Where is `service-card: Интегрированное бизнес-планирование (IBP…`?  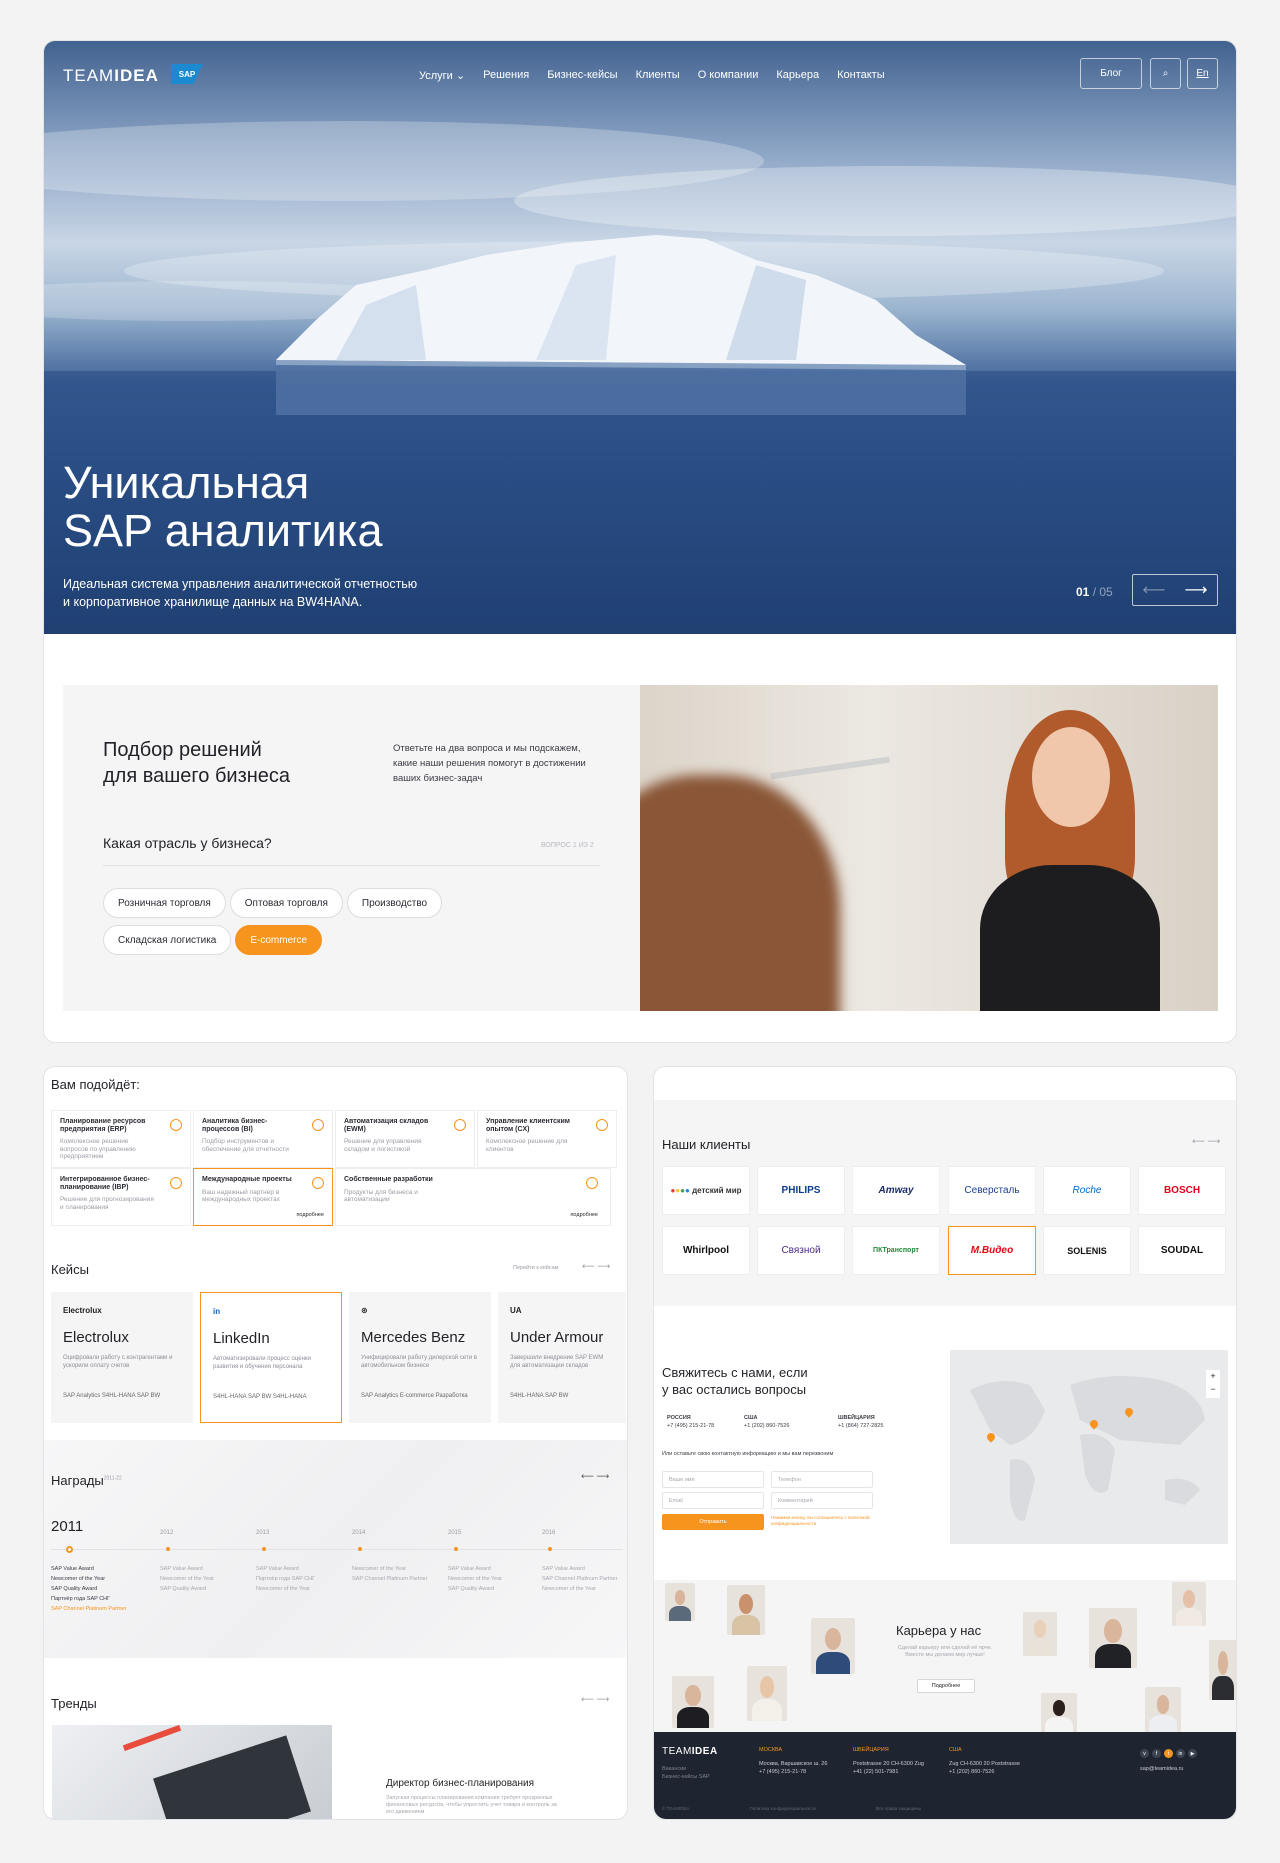
service-card: Интегрированное бизнес-планирование (IBP… is located at coordinates (121, 1197).